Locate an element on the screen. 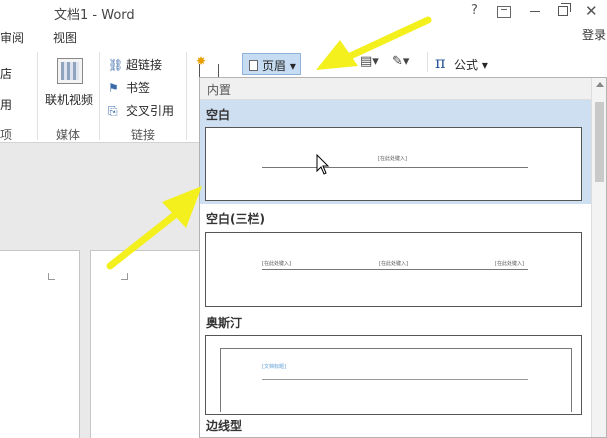 This screenshot has height=438, width=607. header-template-blank-three-column: [在此处键入] [在此处键入] [在此处键入] is located at coordinates (393, 269).